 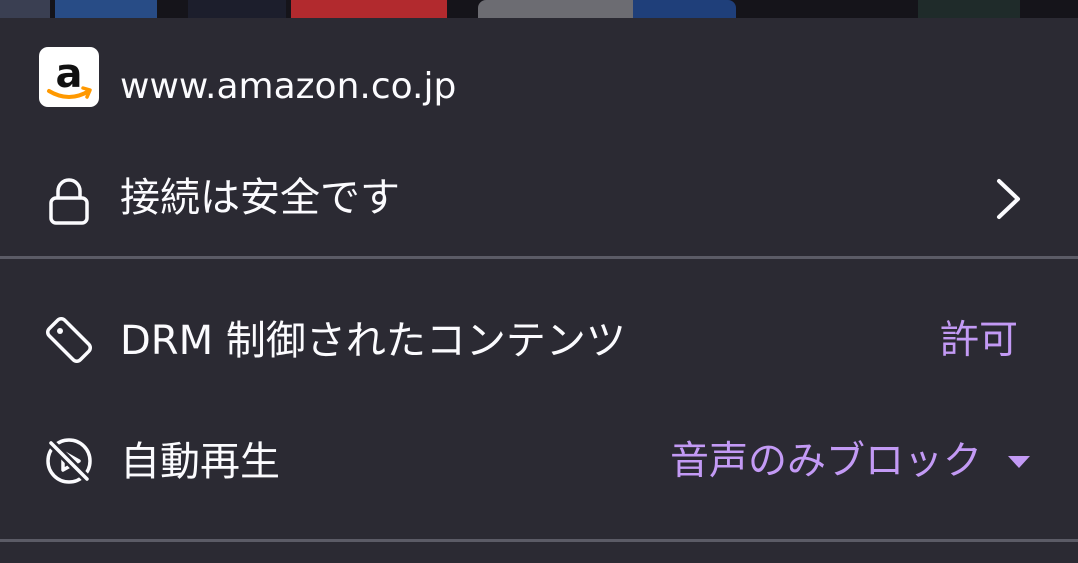 What do you see at coordinates (260, 198) in the screenshot?
I see `connection-security-label: 接続は安全です` at bounding box center [260, 198].